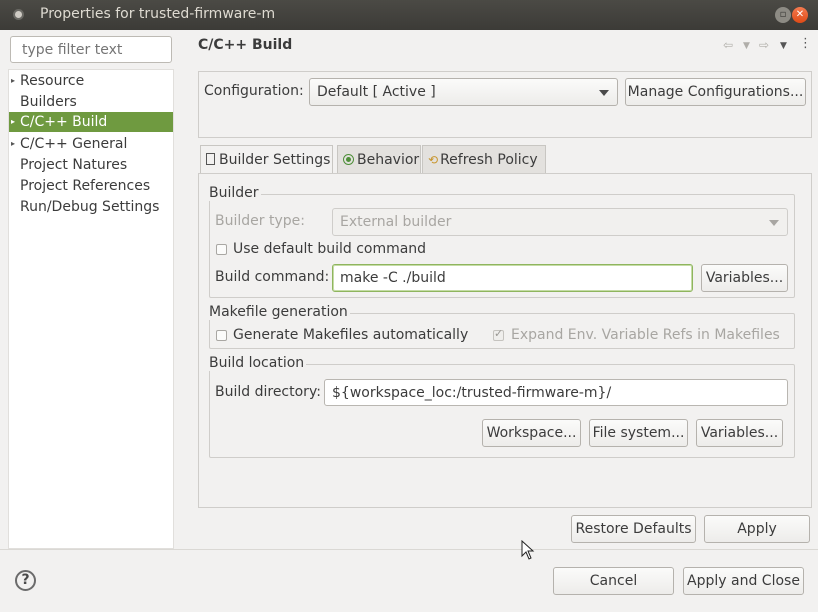 This screenshot has width=818, height=612. Describe the element at coordinates (764, 45) in the screenshot. I see `forward-arrow-icon: ⇨` at that location.